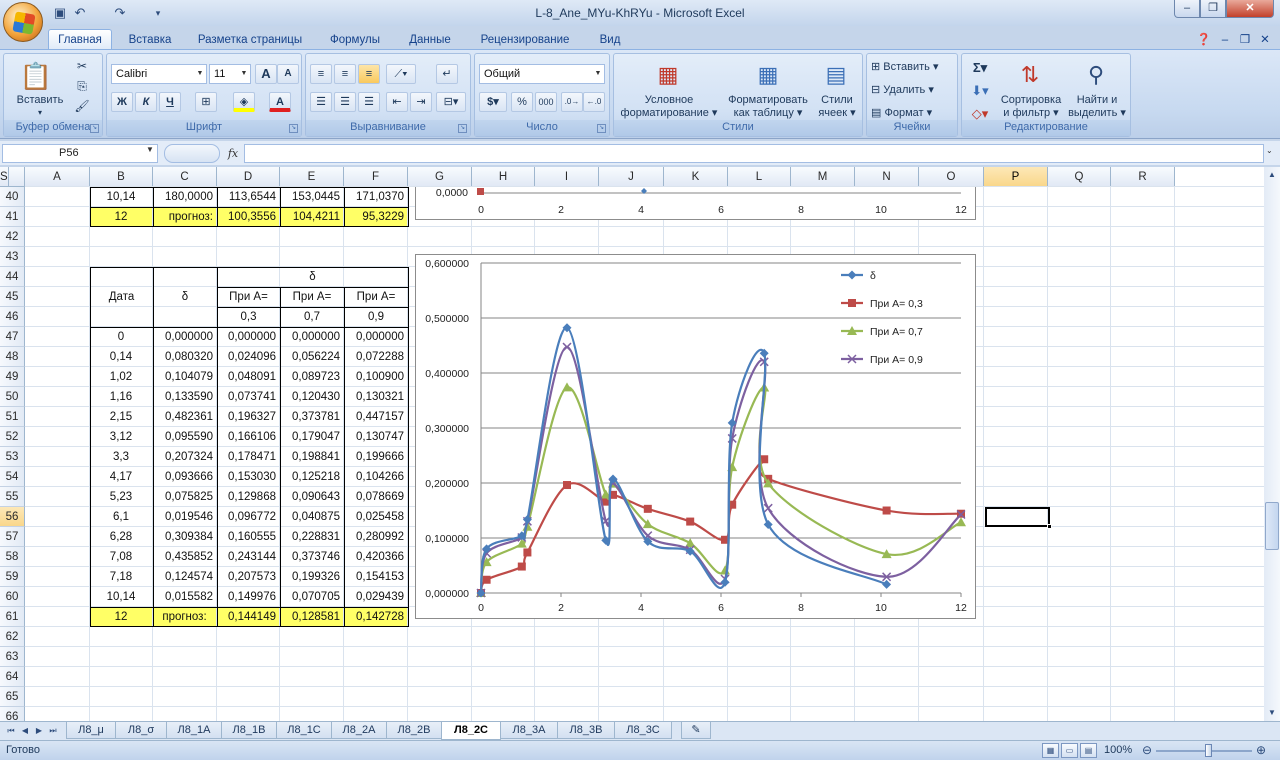 This screenshot has width=1280, height=760. What do you see at coordinates (594, 102) in the screenshot?
I see `decrease-decimal-icon: ←.0` at bounding box center [594, 102].